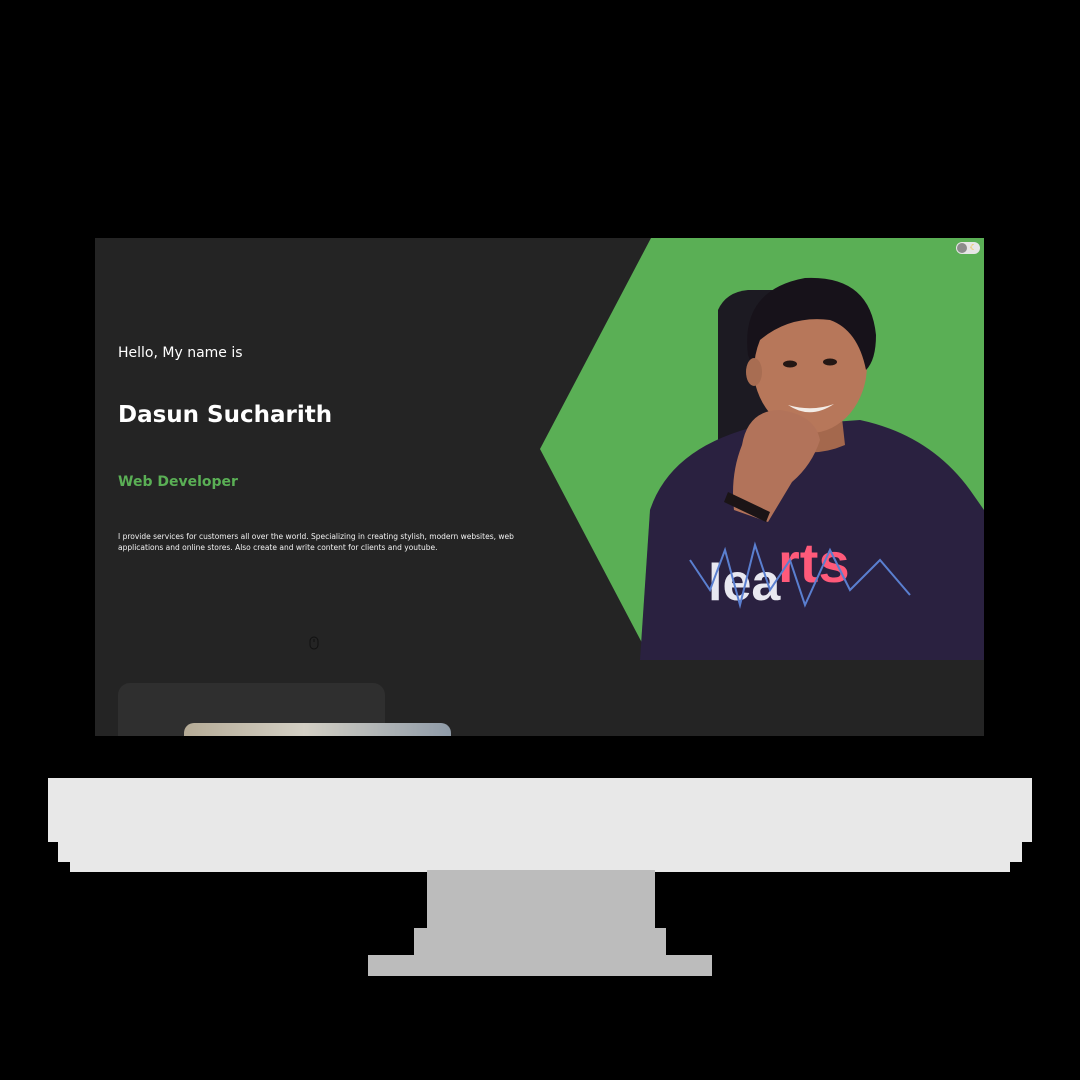  What do you see at coordinates (973, 247) in the screenshot?
I see `moon-icon: ☾` at bounding box center [973, 247].